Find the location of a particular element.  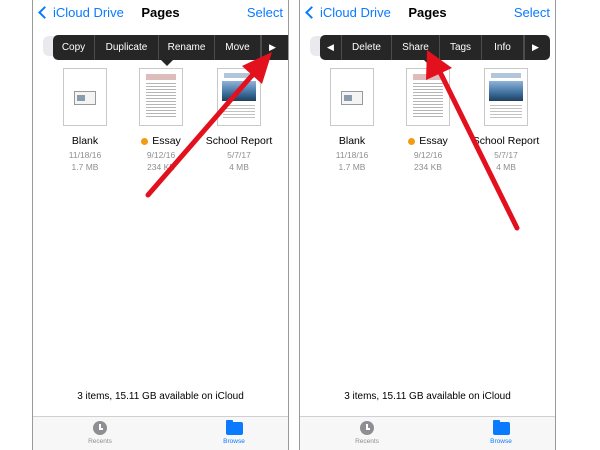

menu-item-delete: Delete is located at coordinates (367, 47).